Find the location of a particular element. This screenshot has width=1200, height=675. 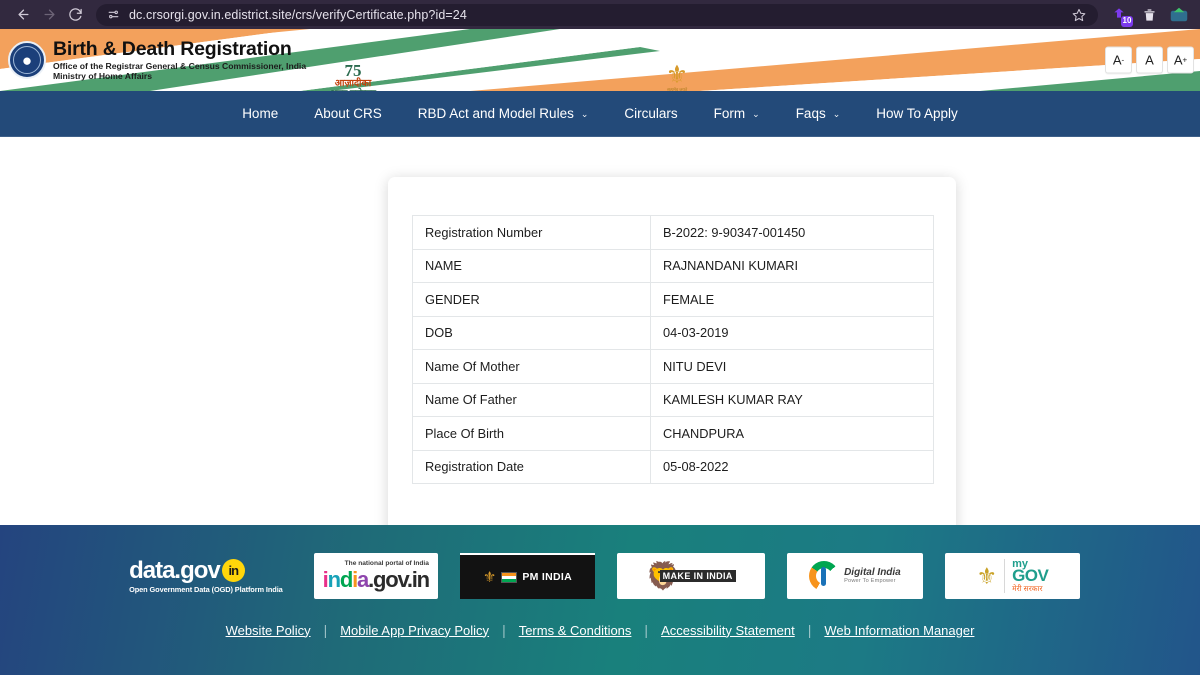

azadi-ka-amrit-mahotsav-icon: 75 आज़ादीका अमृत महोत्सव is located at coordinates (353, 76).